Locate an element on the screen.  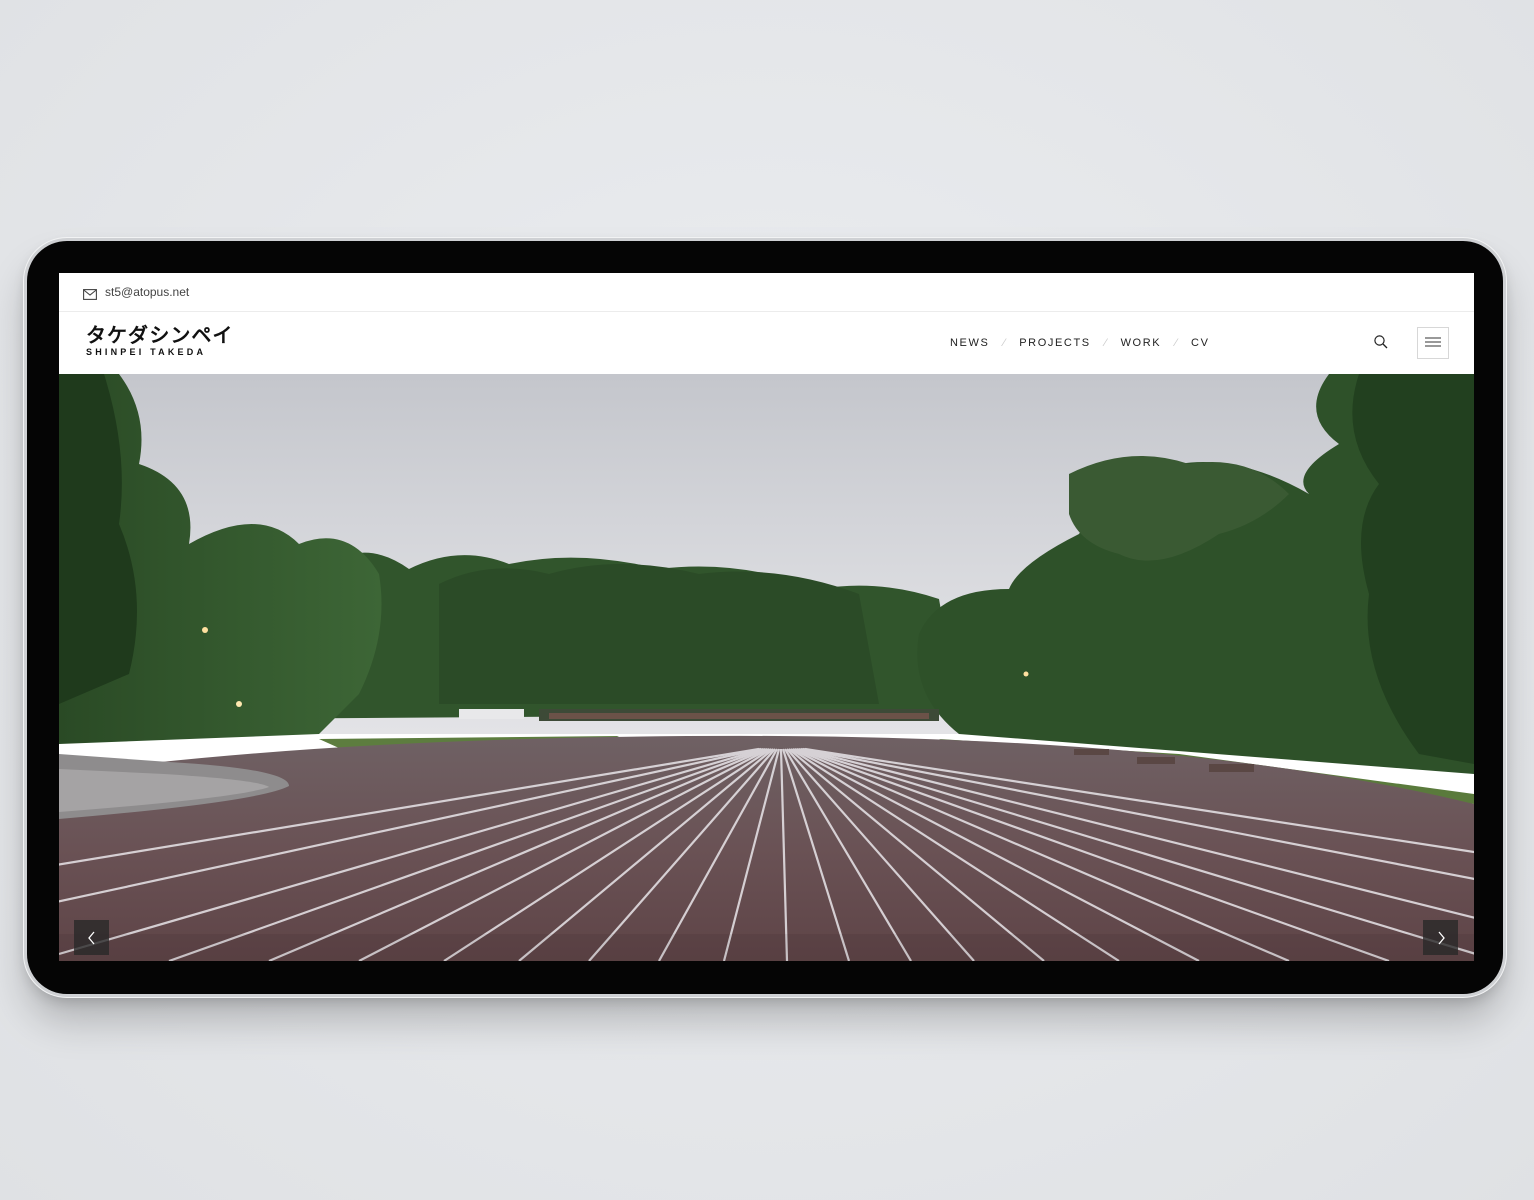
slider-next-button is located at coordinates (1440, 937).